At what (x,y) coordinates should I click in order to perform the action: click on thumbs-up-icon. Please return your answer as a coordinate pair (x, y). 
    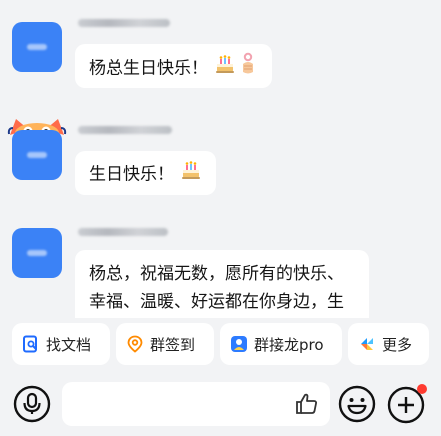
    Looking at the image, I should click on (307, 406).